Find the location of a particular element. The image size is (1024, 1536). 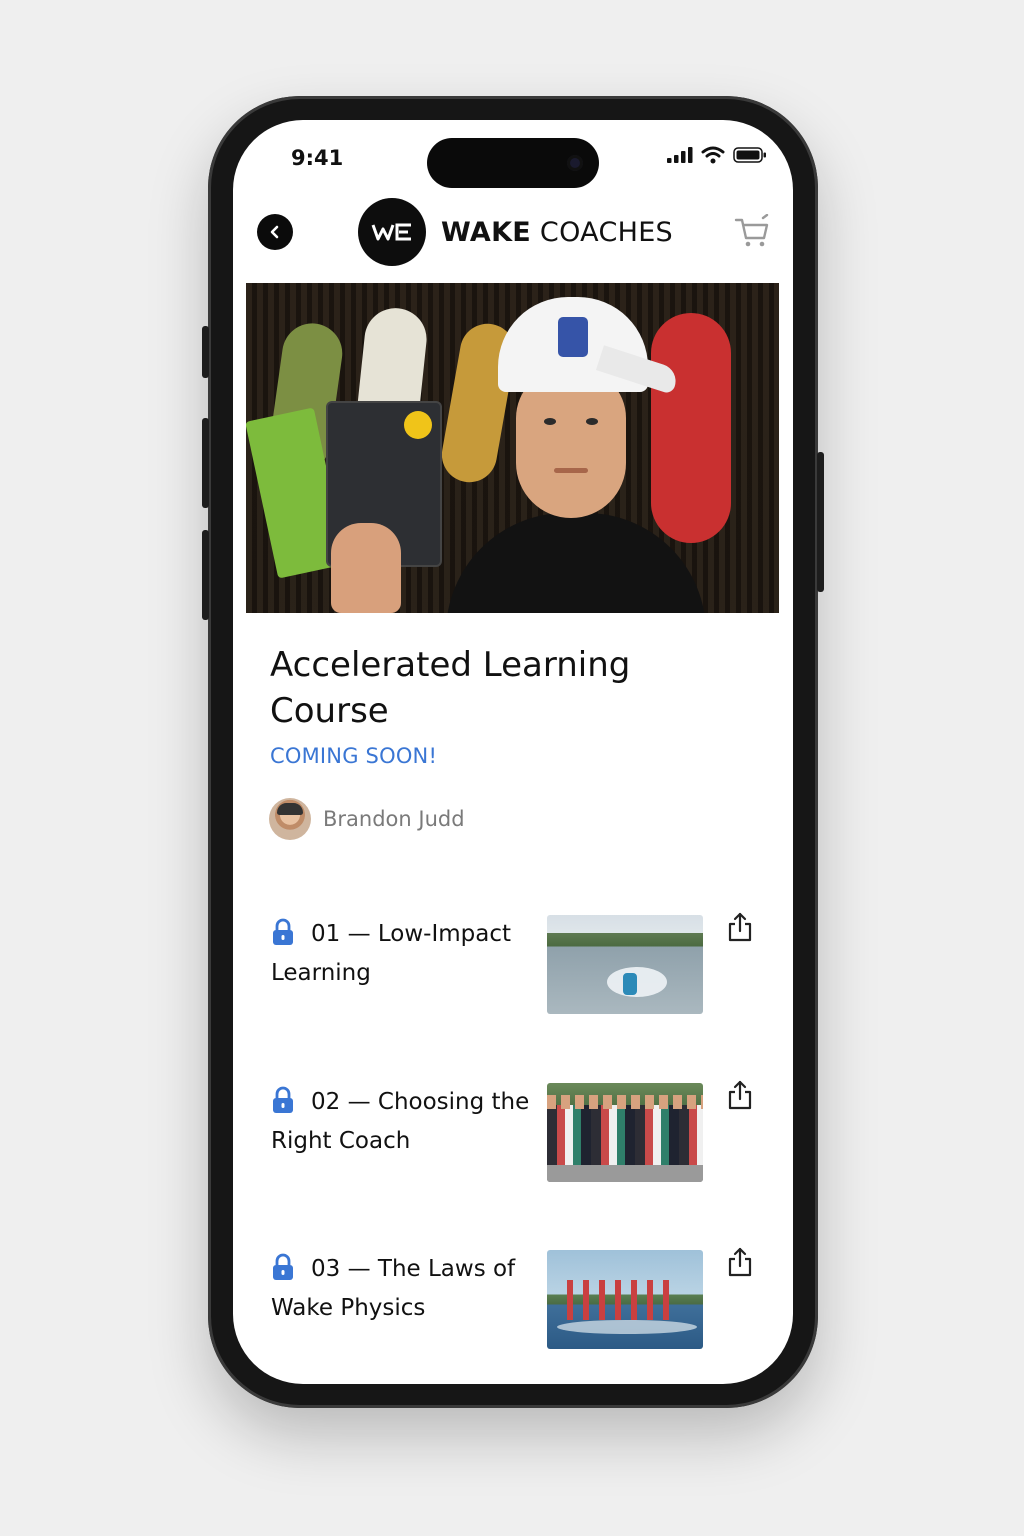

mute-switch is located at coordinates (205, 352).